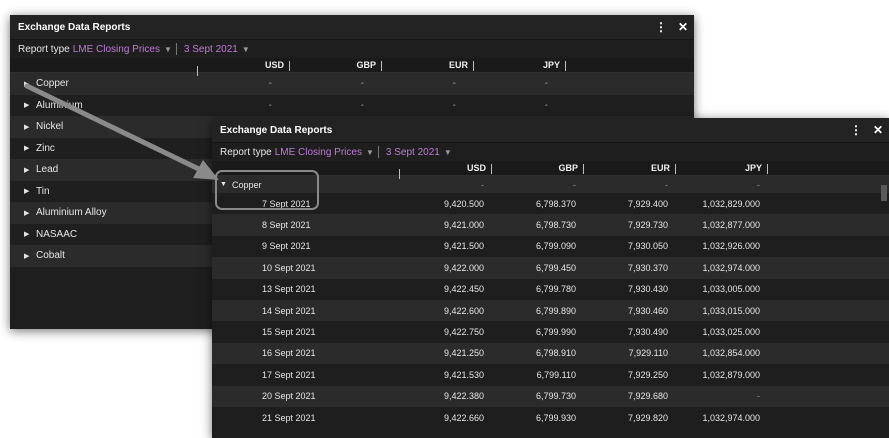  Describe the element at coordinates (121, 131) in the screenshot. I see `annotation-arrow-icon` at that location.